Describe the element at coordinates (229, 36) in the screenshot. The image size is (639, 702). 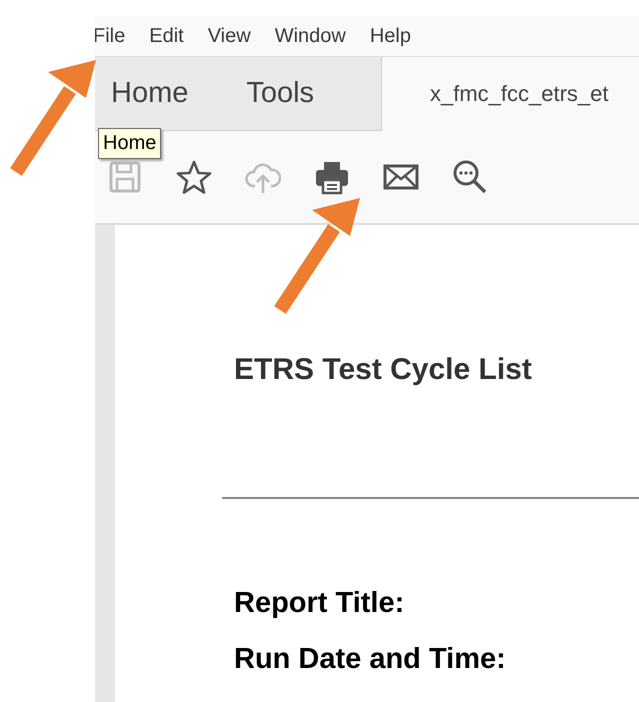
I see `menu-item: View` at that location.